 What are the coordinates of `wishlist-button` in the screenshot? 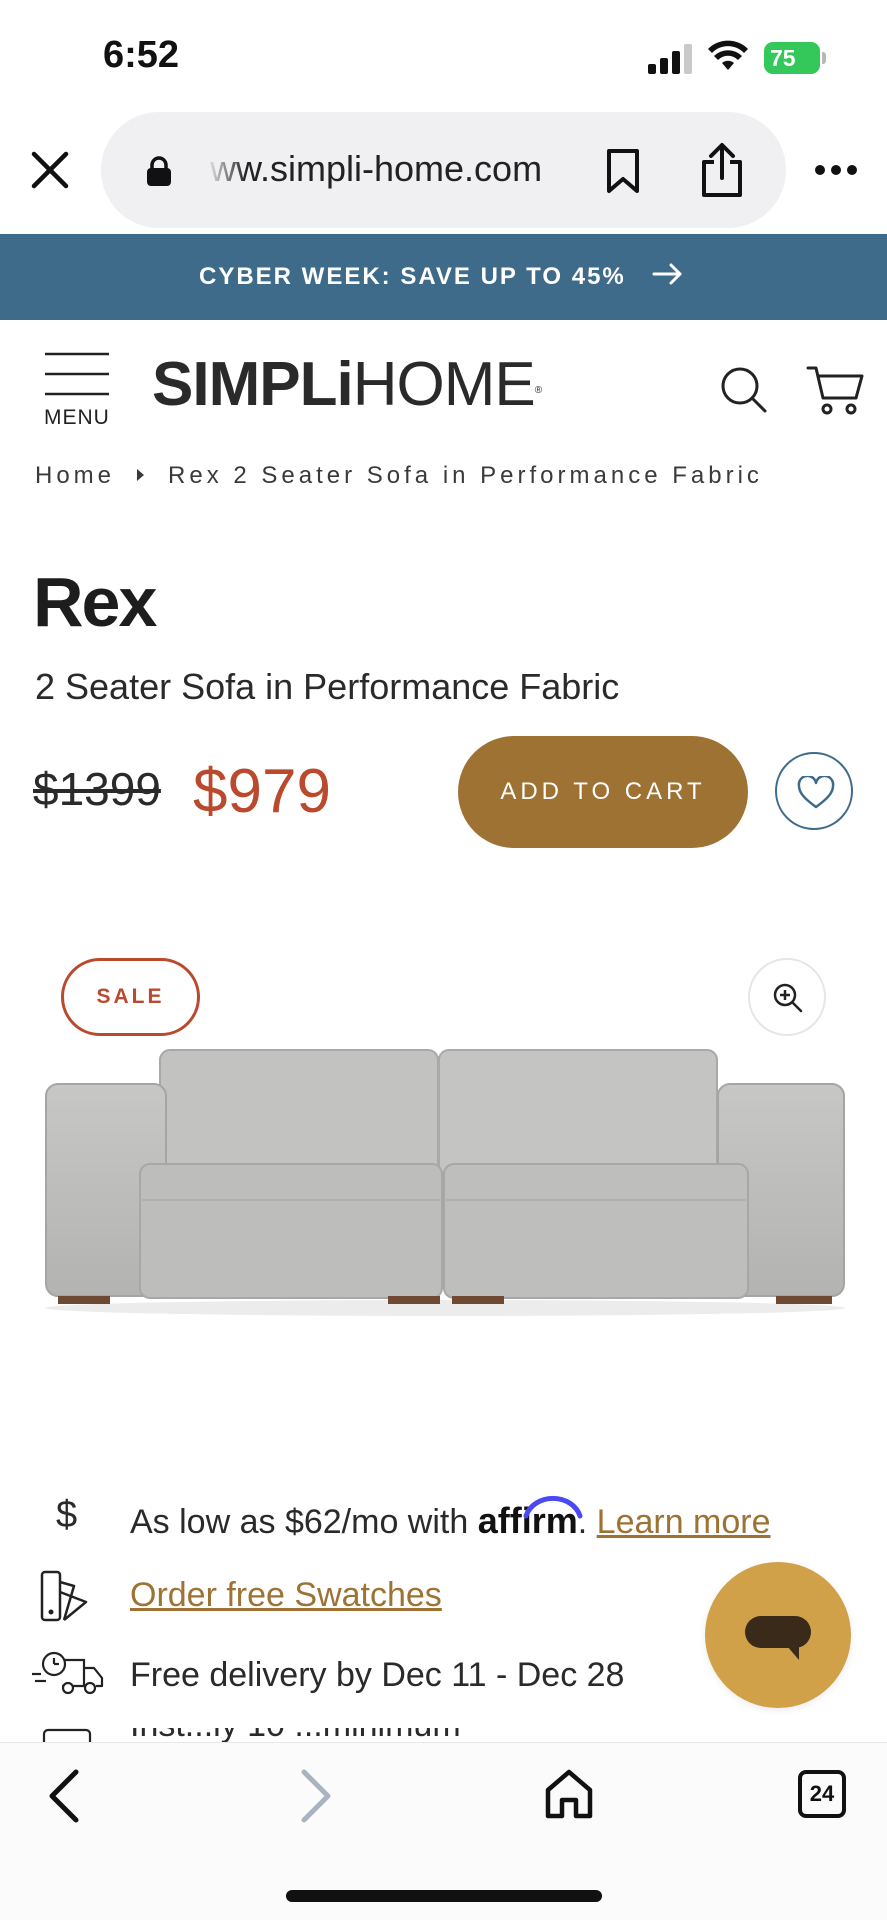 It's located at (814, 791).